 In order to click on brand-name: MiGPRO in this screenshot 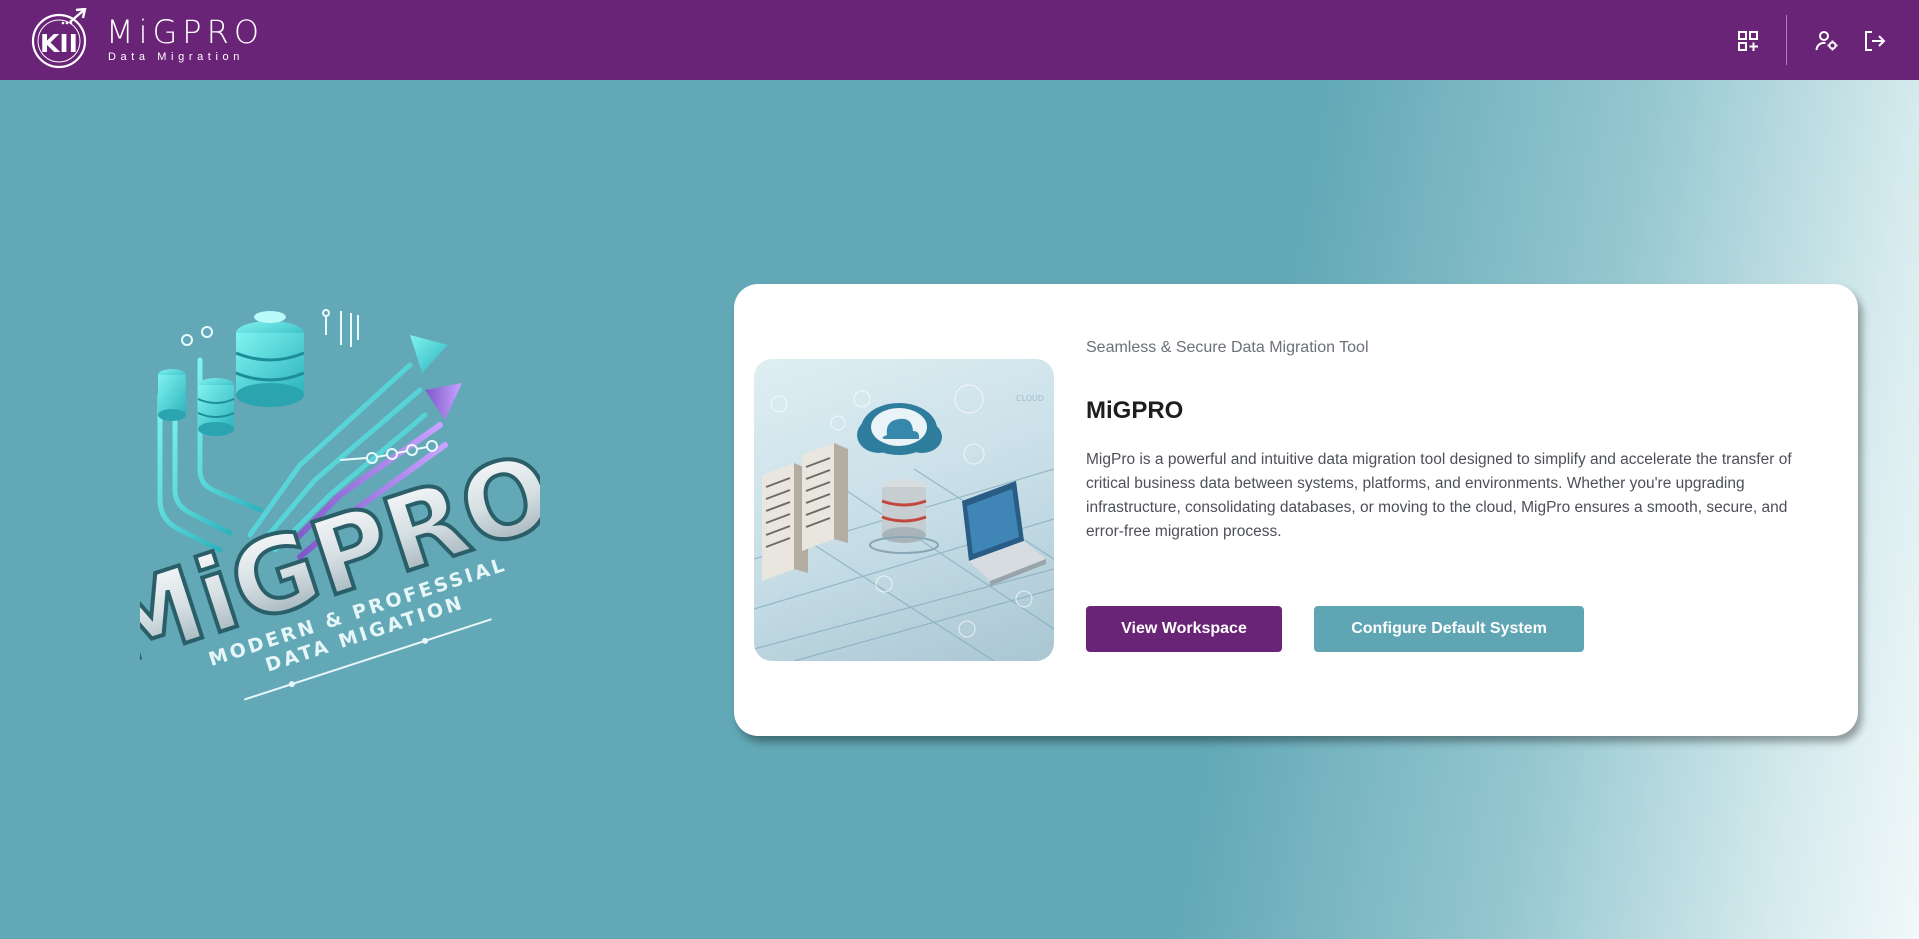, I will do `click(185, 32)`.